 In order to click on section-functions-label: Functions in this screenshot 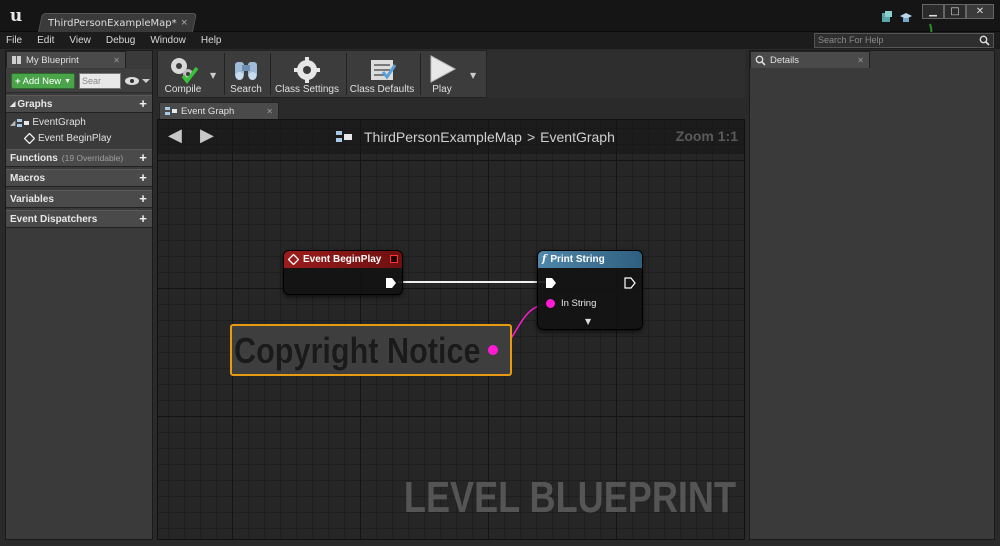, I will do `click(34, 158)`.